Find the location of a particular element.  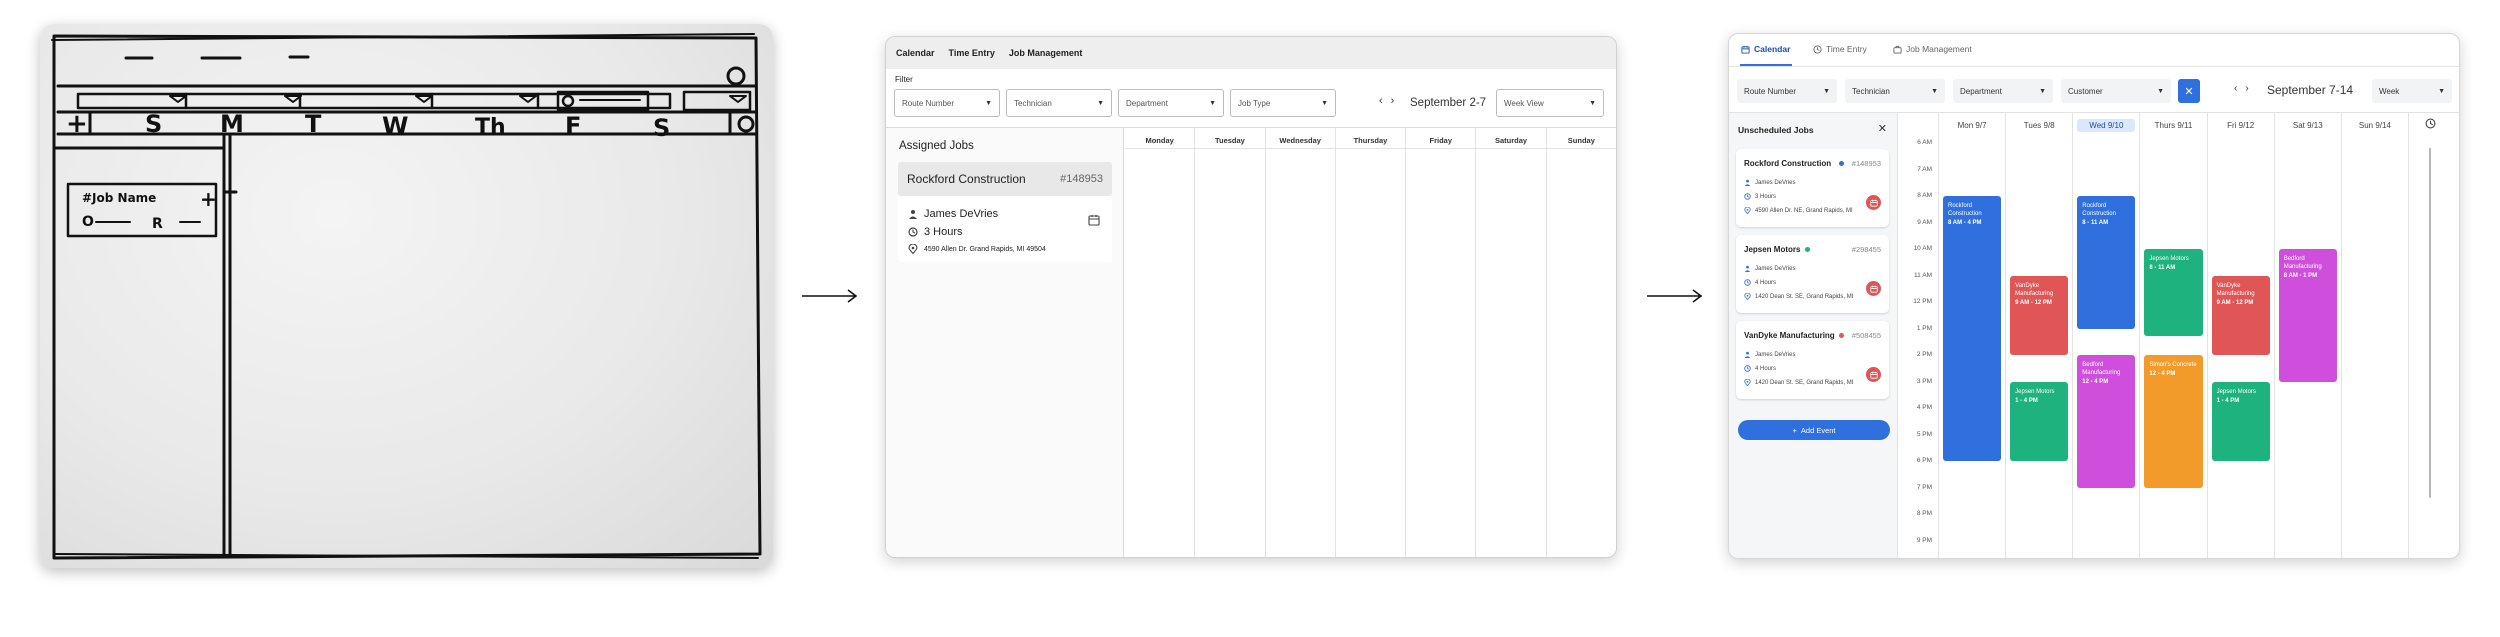

calendar-event: Bedford Manufacturing 12 - 4 PM is located at coordinates (2106, 421).